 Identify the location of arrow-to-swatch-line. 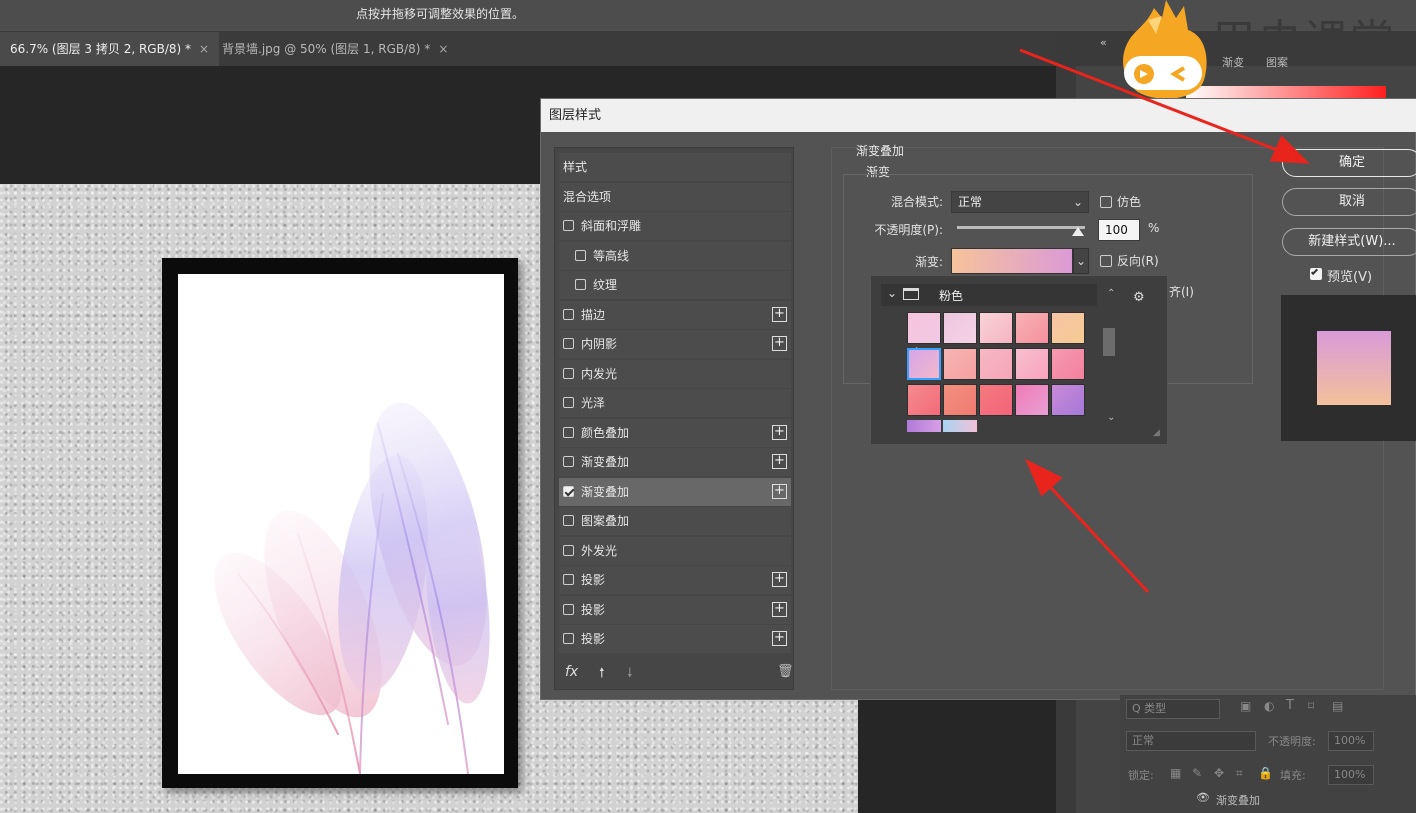
(1094, 534).